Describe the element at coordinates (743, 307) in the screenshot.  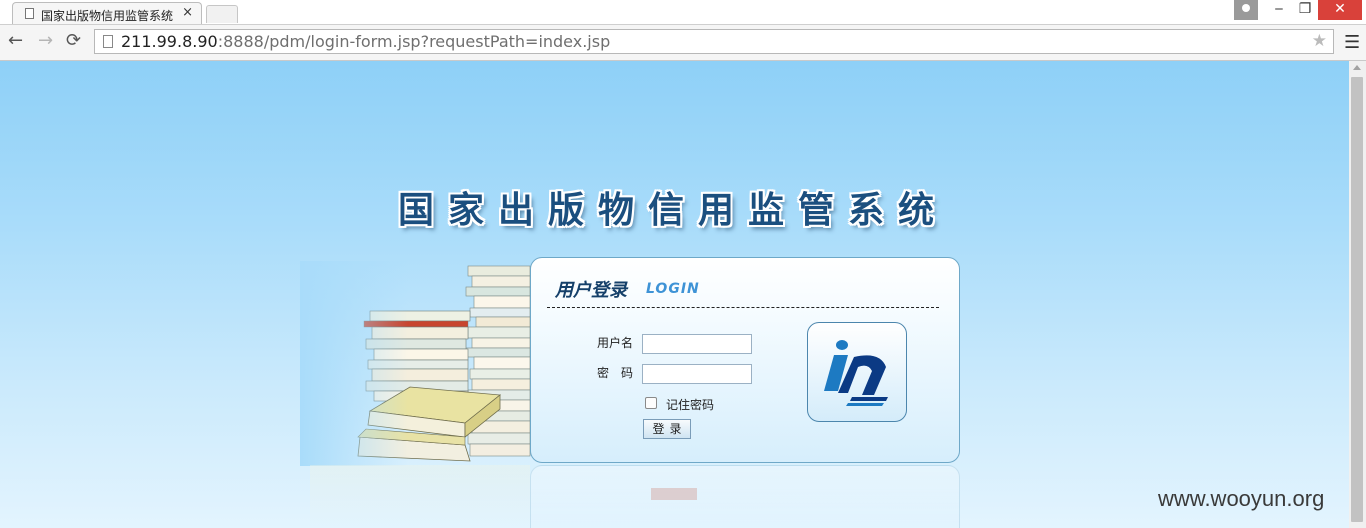
I see `login-divider` at that location.